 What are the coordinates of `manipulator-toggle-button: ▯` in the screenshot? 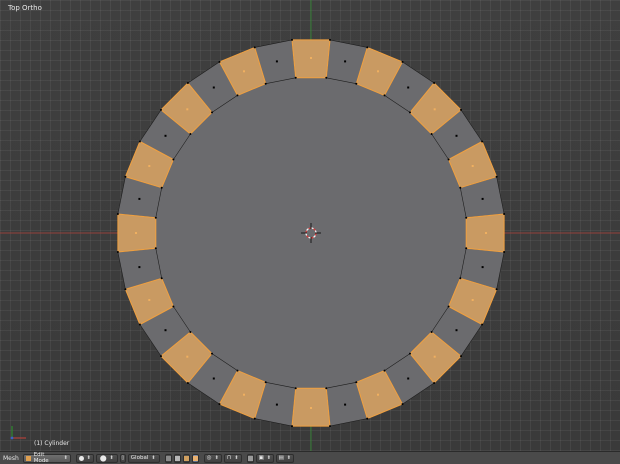 It's located at (122, 458).